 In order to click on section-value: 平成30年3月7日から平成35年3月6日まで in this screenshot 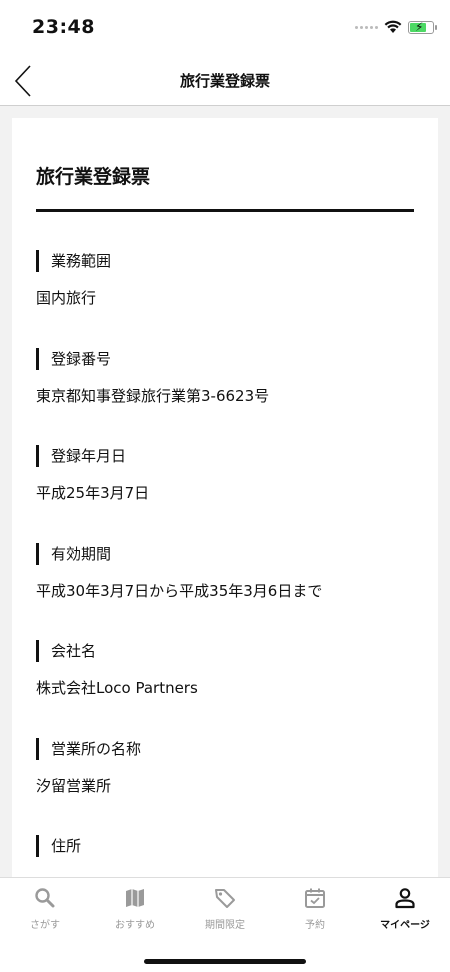, I will do `click(179, 590)`.